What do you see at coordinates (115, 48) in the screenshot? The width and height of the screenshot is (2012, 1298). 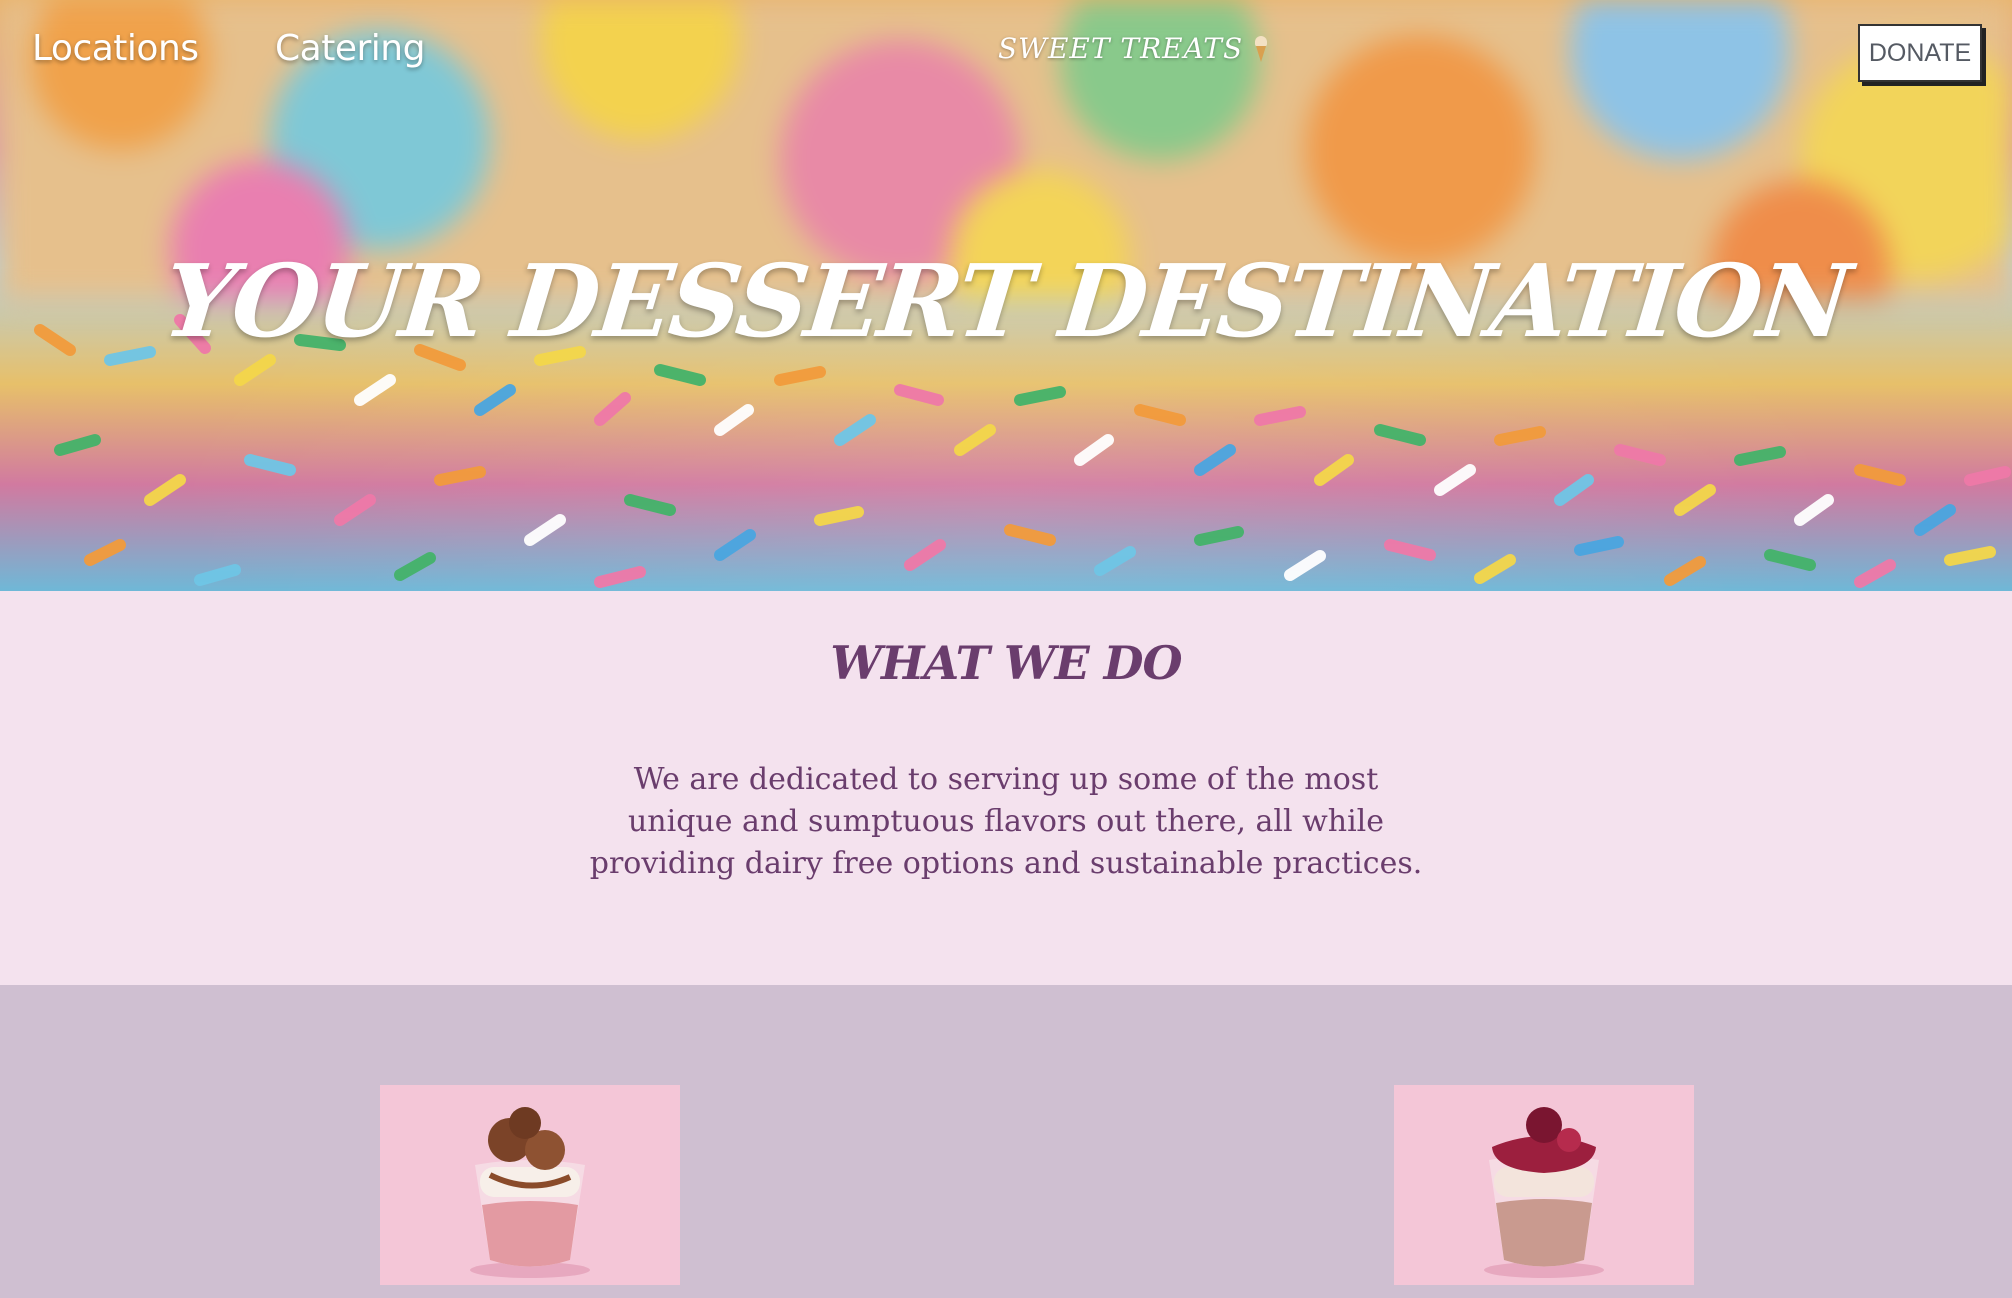 I see `nav-link-locations: Locations` at bounding box center [115, 48].